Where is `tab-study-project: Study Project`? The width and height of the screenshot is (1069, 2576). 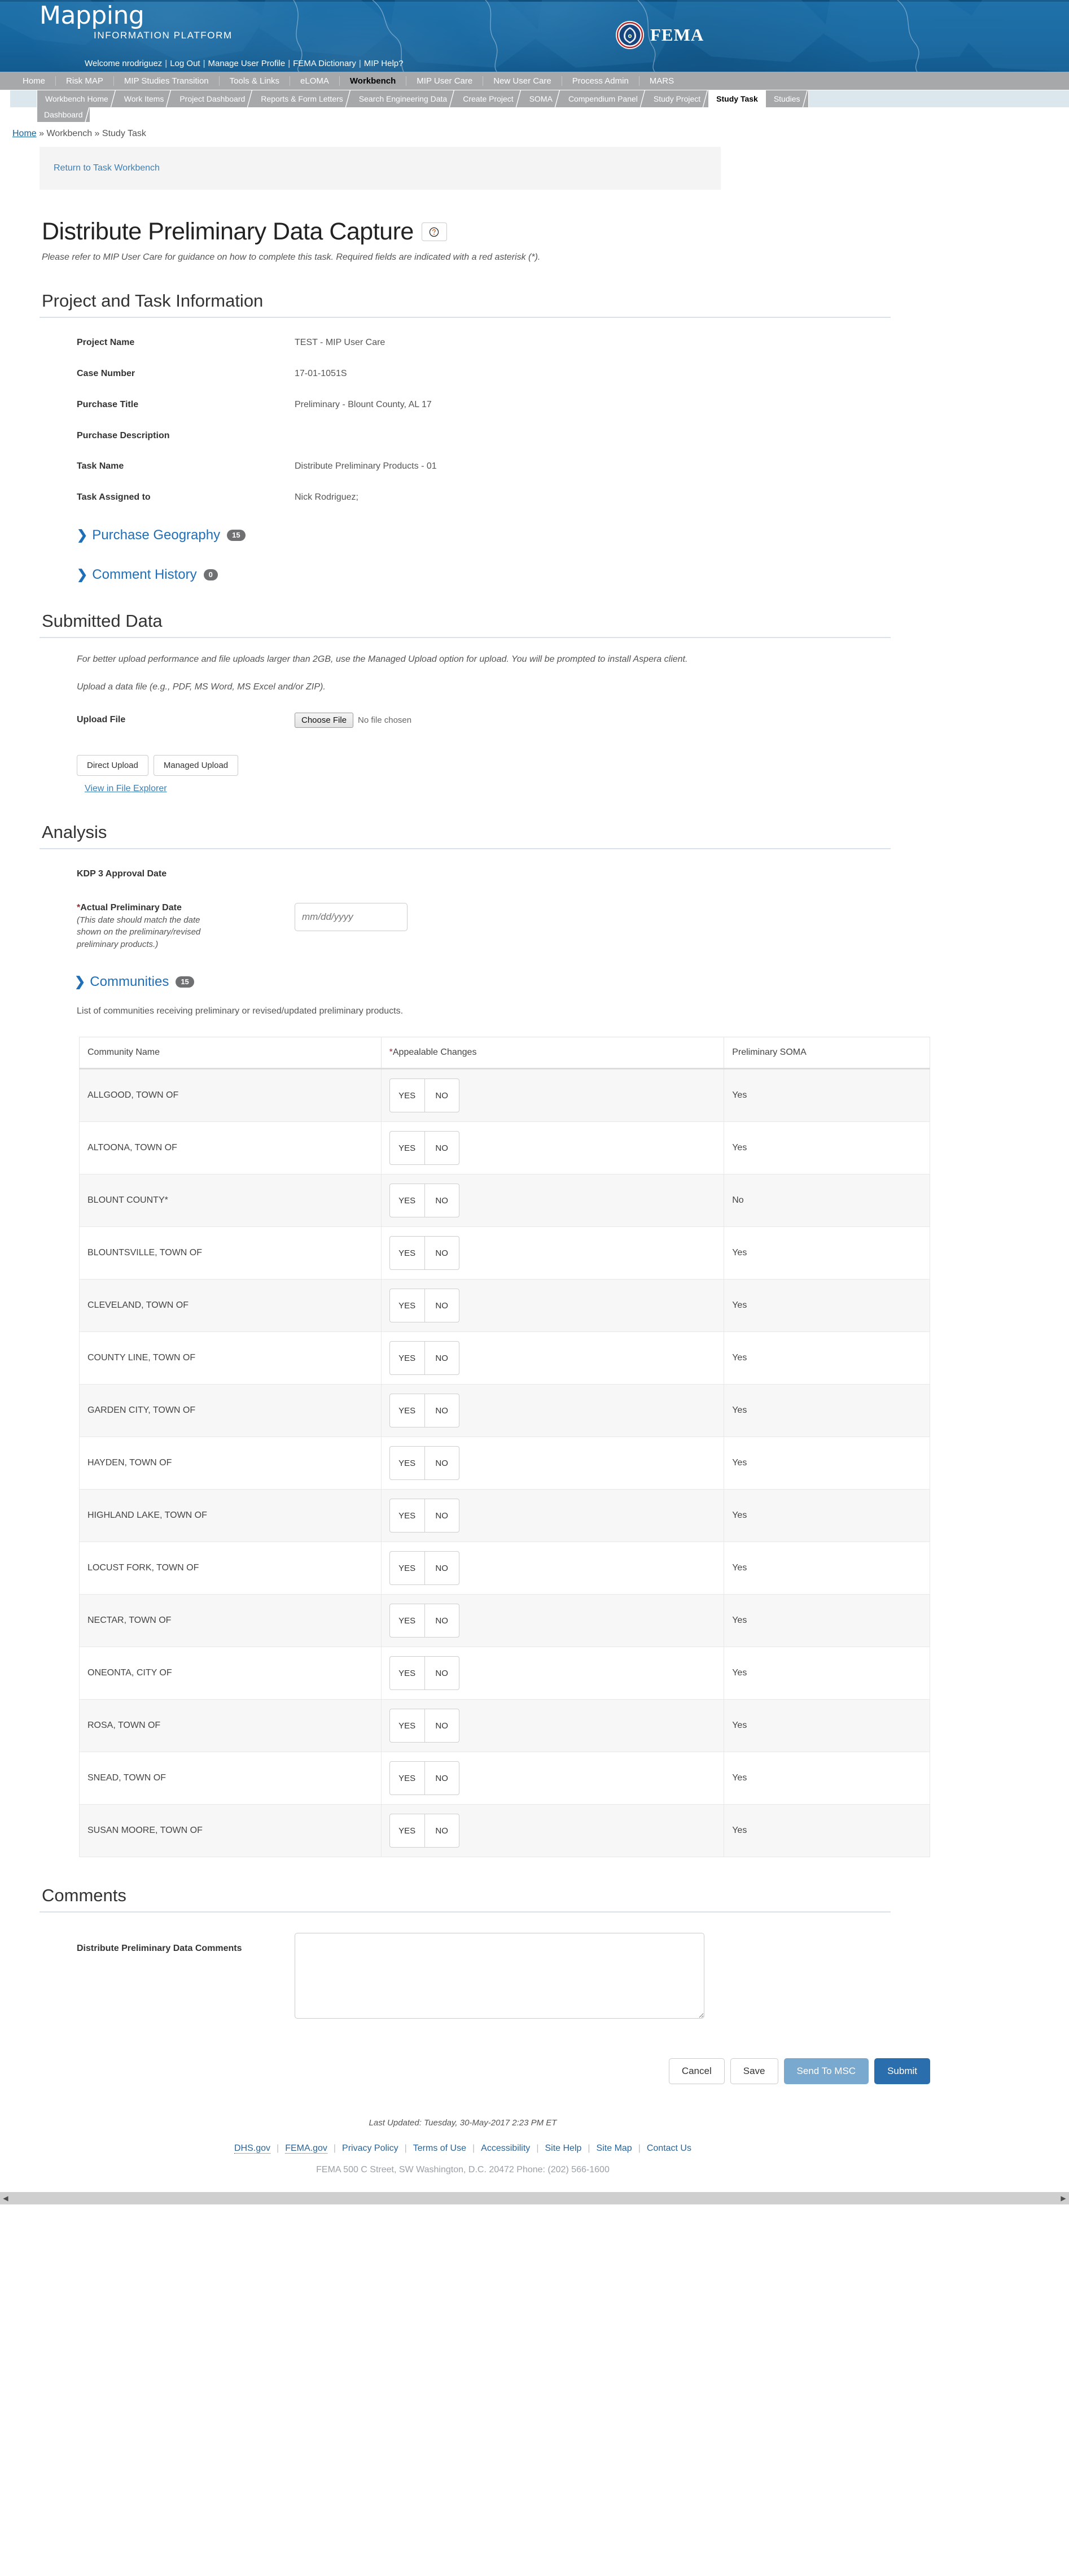 tab-study-project: Study Project is located at coordinates (677, 99).